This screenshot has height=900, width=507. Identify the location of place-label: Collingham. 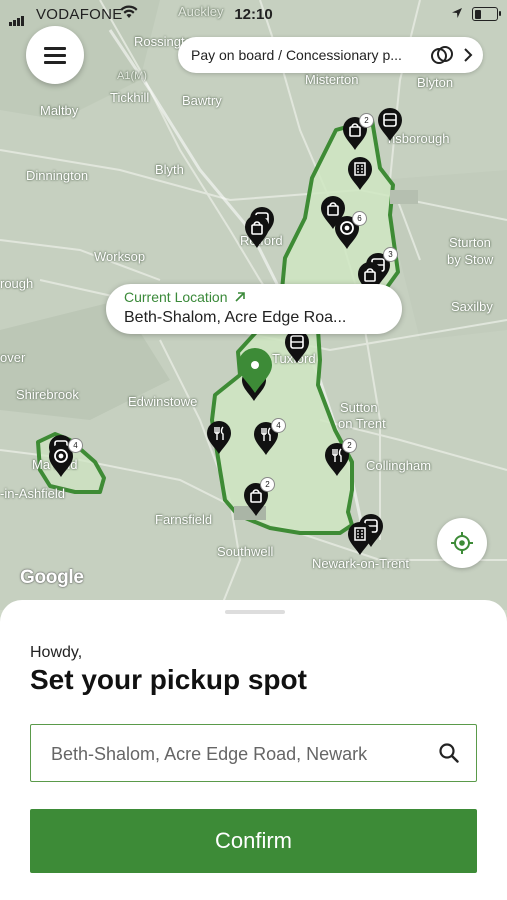
(399, 465).